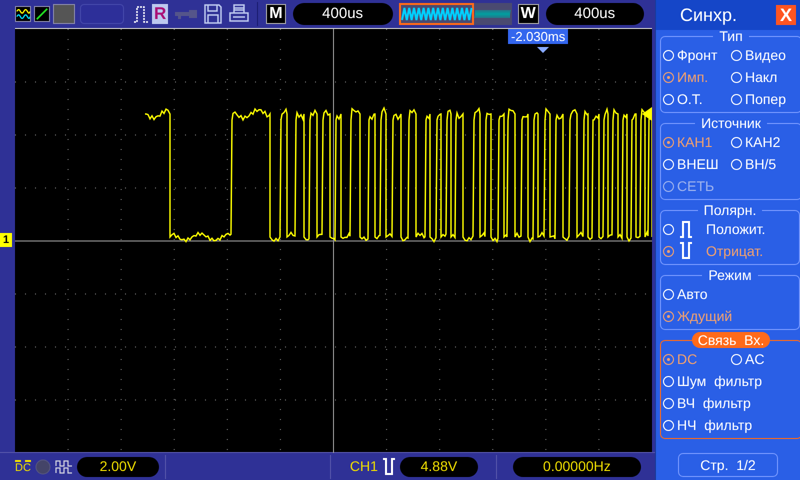  I want to click on pulse-icon, so click(141, 14).